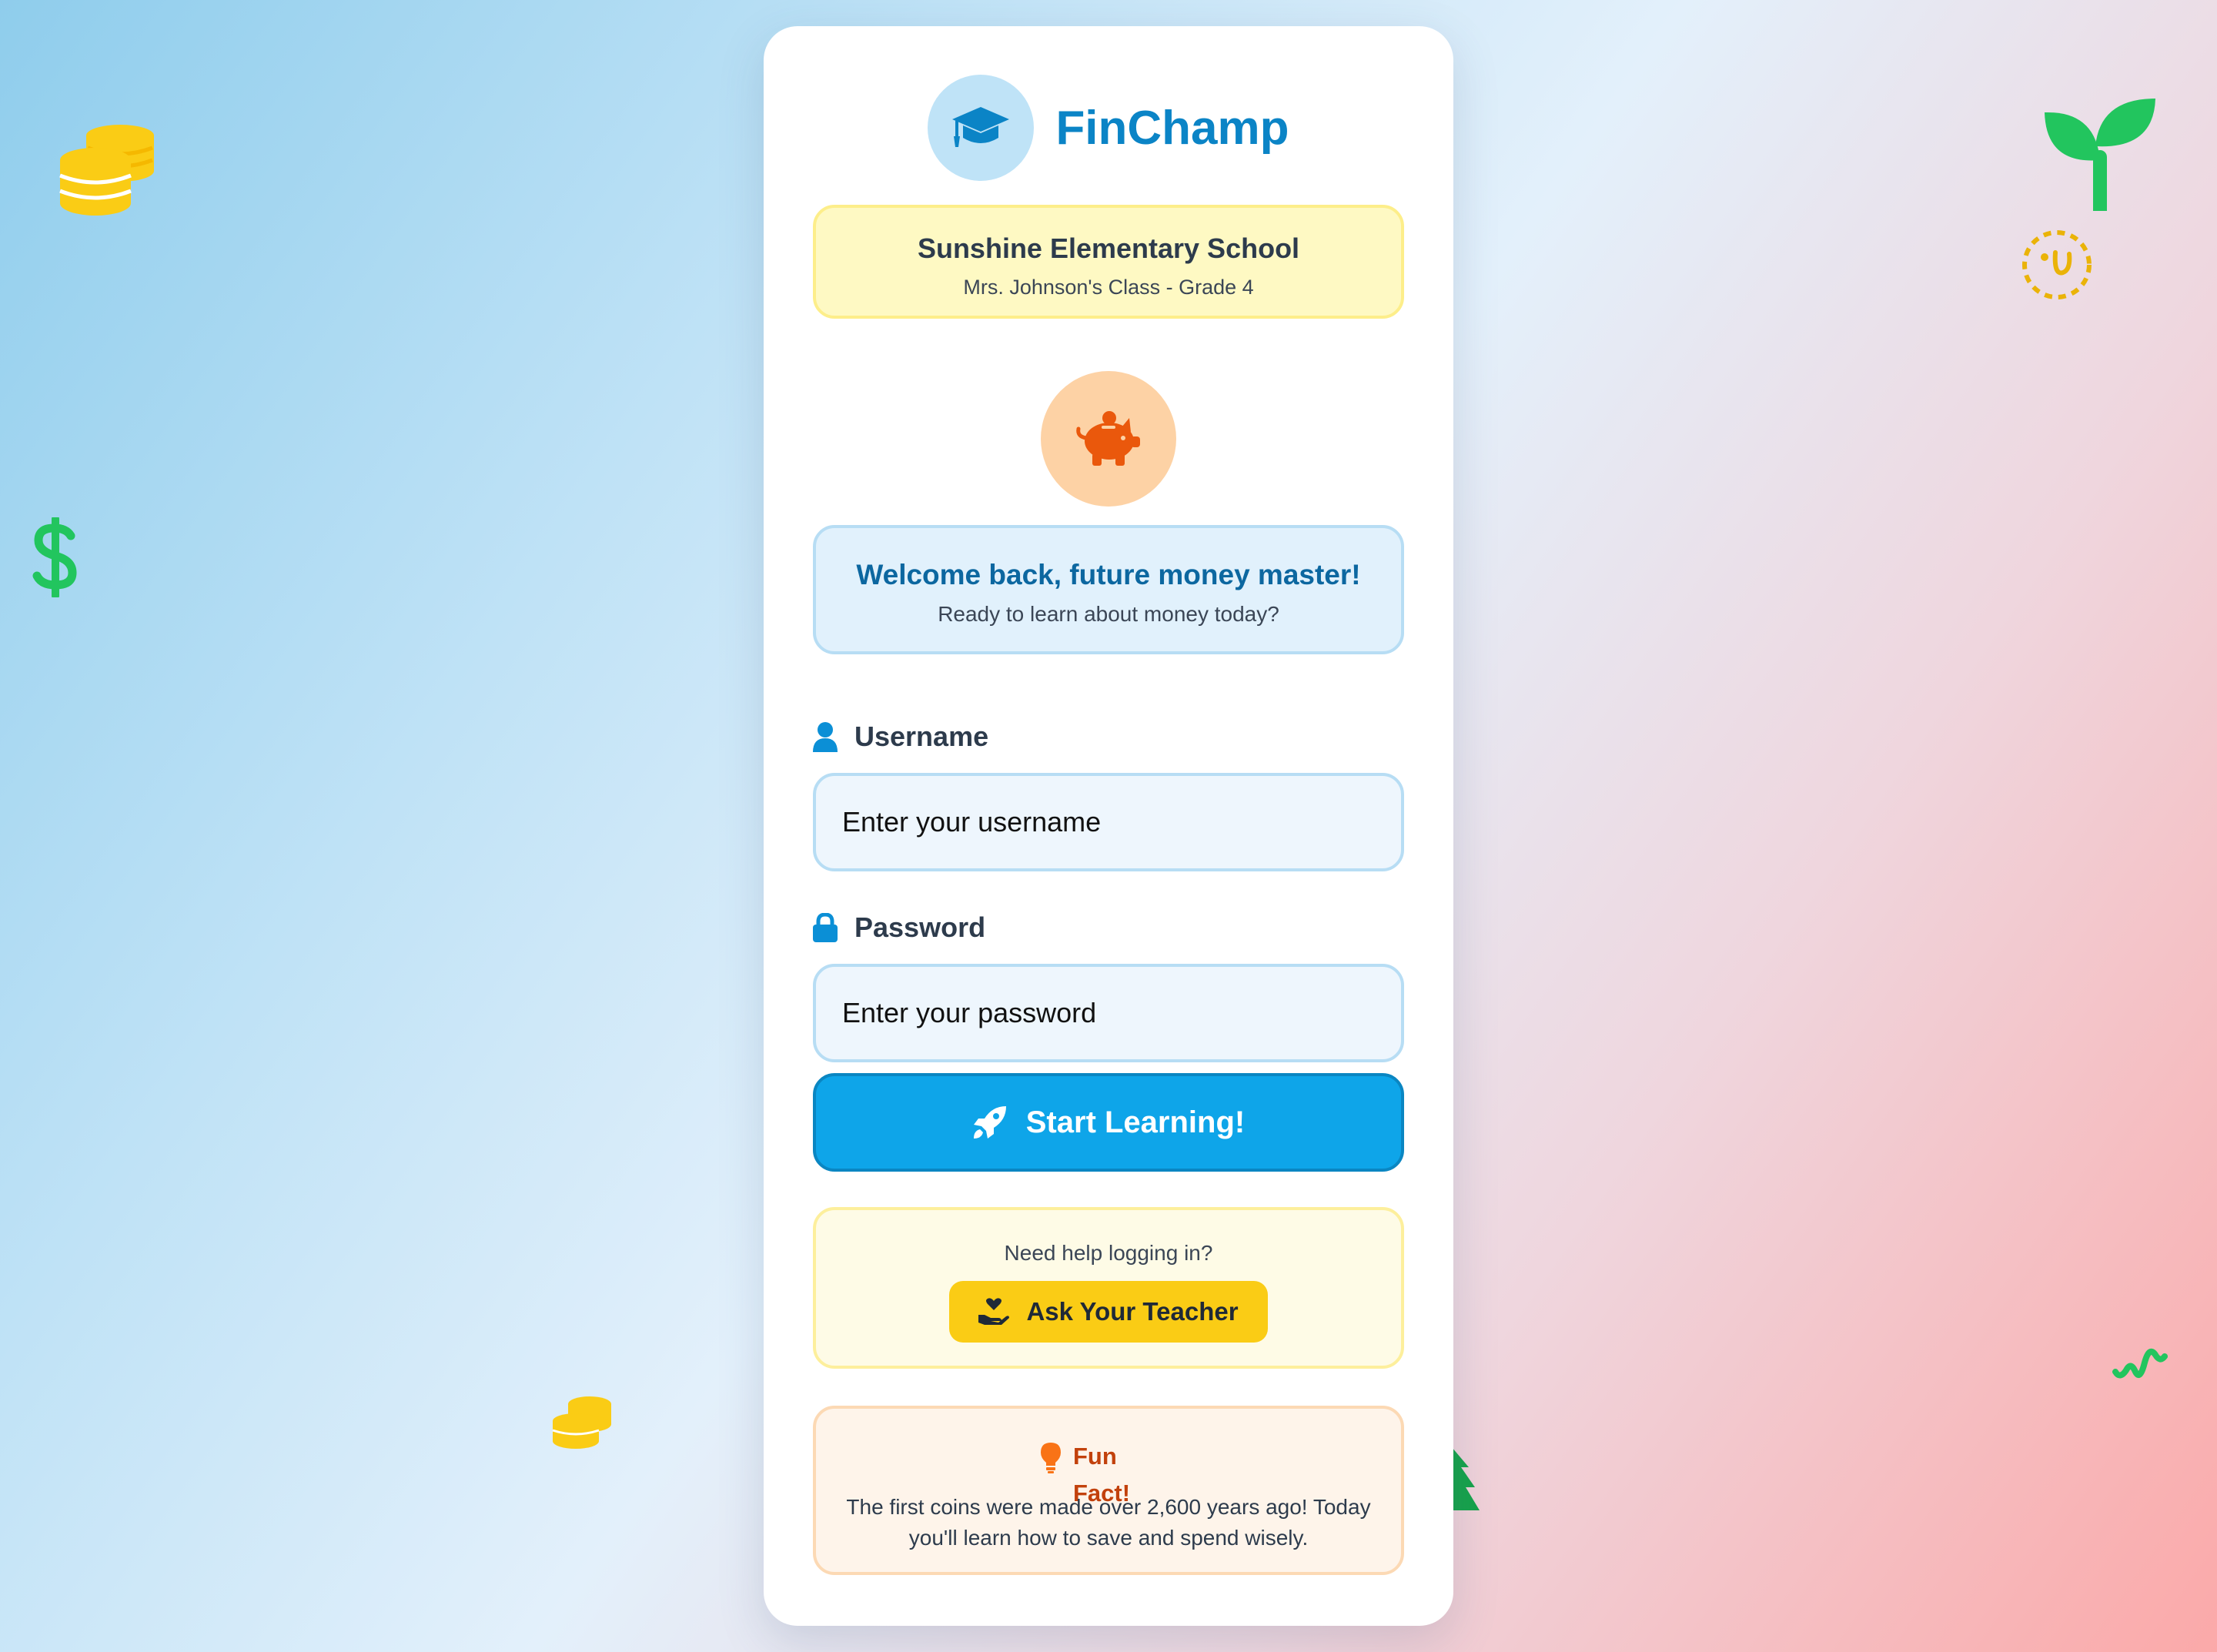 The width and height of the screenshot is (2217, 1652). What do you see at coordinates (2100, 155) in the screenshot?
I see `seedling-icon` at bounding box center [2100, 155].